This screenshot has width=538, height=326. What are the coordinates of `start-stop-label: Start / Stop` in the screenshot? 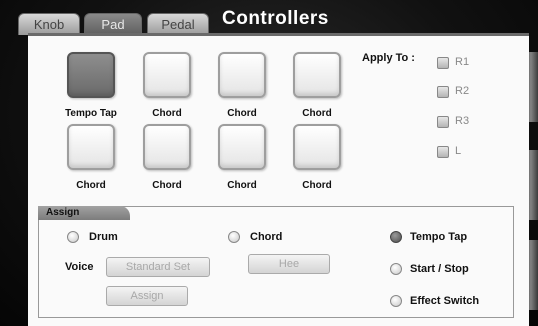 It's located at (439, 269).